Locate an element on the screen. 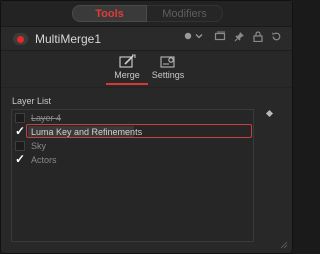 Image resolution: width=320 pixels, height=254 pixels. tab-modifiers: Modifiers is located at coordinates (185, 13).